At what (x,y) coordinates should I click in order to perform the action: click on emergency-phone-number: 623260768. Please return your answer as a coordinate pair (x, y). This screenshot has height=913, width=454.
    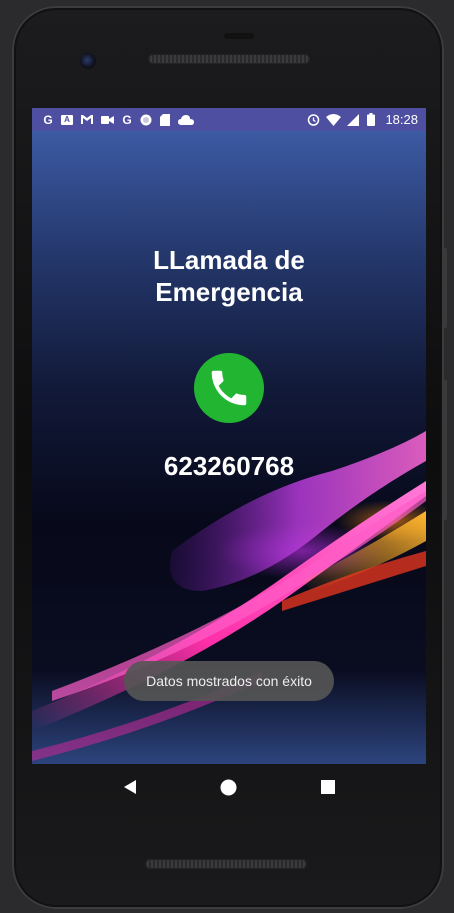
    Looking at the image, I should click on (229, 466).